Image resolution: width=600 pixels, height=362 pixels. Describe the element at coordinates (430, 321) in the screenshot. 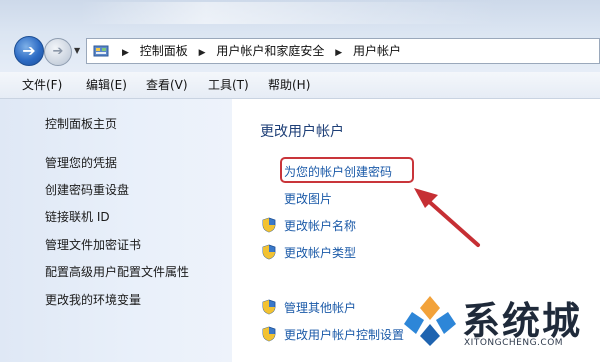

I see `xitongcheng-logo-icon` at that location.